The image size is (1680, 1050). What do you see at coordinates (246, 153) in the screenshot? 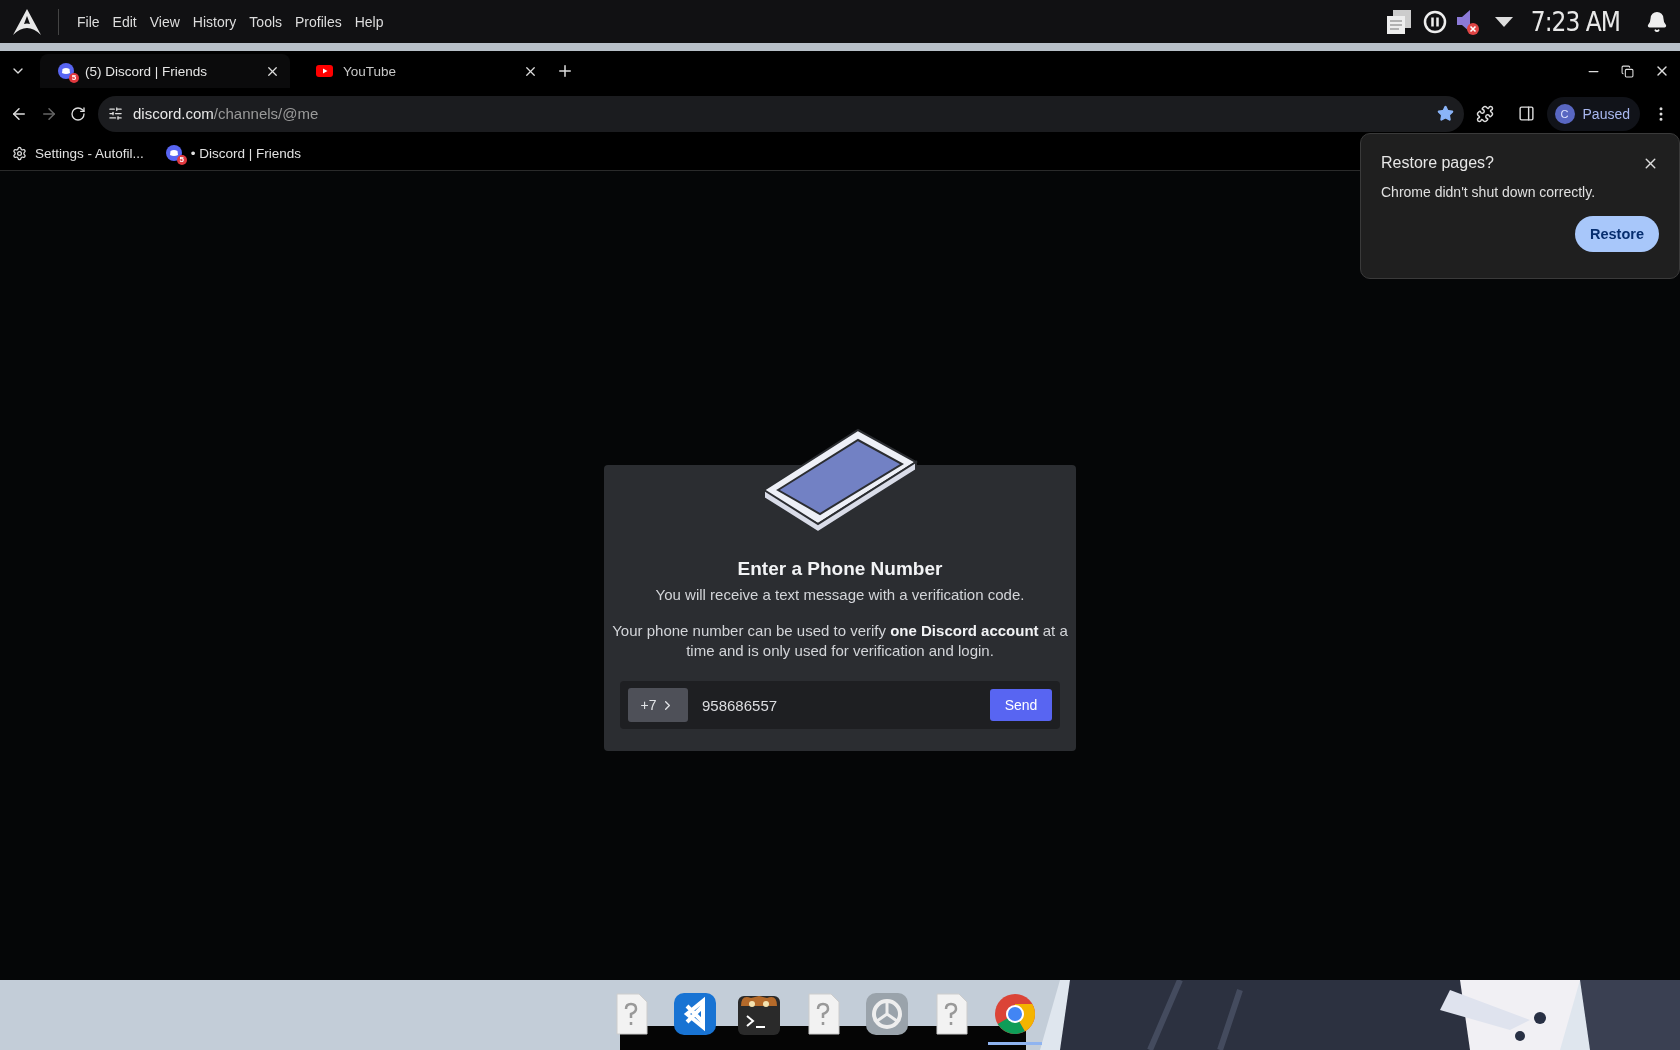
I see `bookmark-label: • Discord | Friends` at bounding box center [246, 153].